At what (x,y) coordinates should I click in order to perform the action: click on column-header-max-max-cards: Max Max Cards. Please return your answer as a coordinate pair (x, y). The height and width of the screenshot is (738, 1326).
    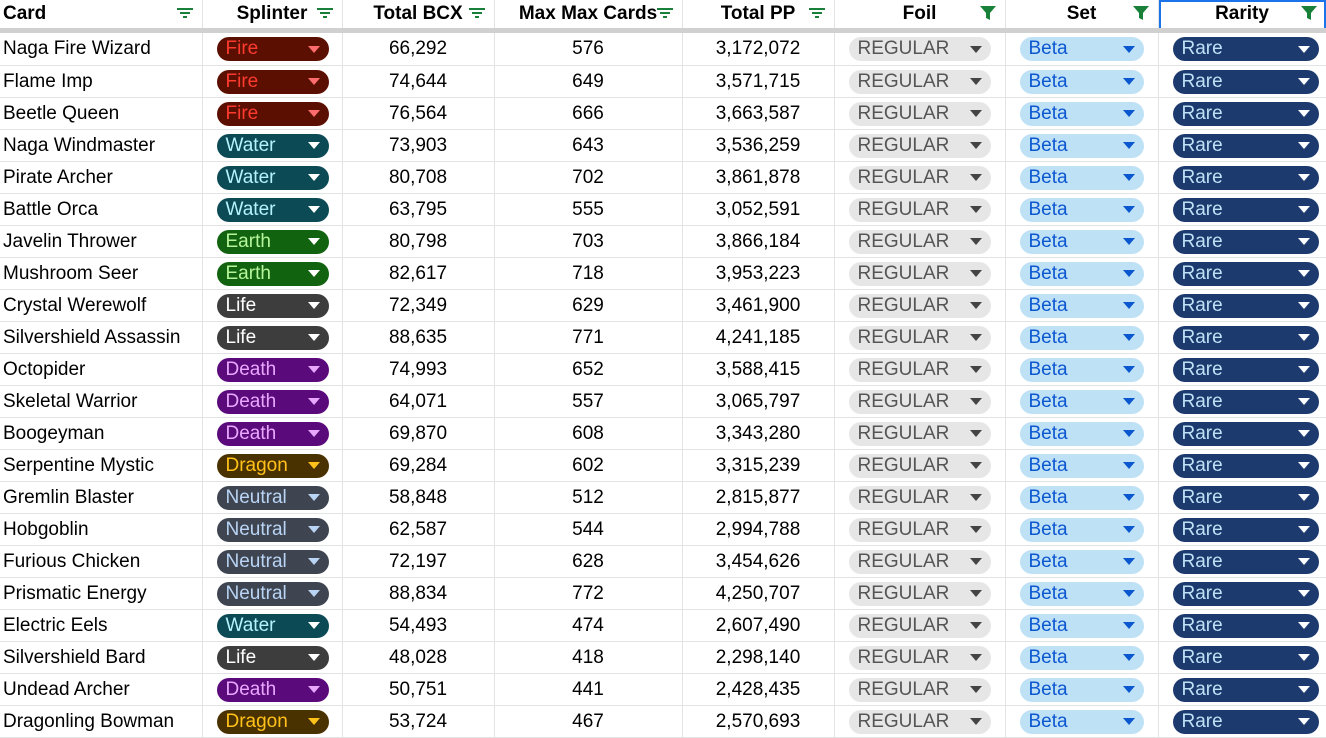
    Looking at the image, I should click on (588, 16).